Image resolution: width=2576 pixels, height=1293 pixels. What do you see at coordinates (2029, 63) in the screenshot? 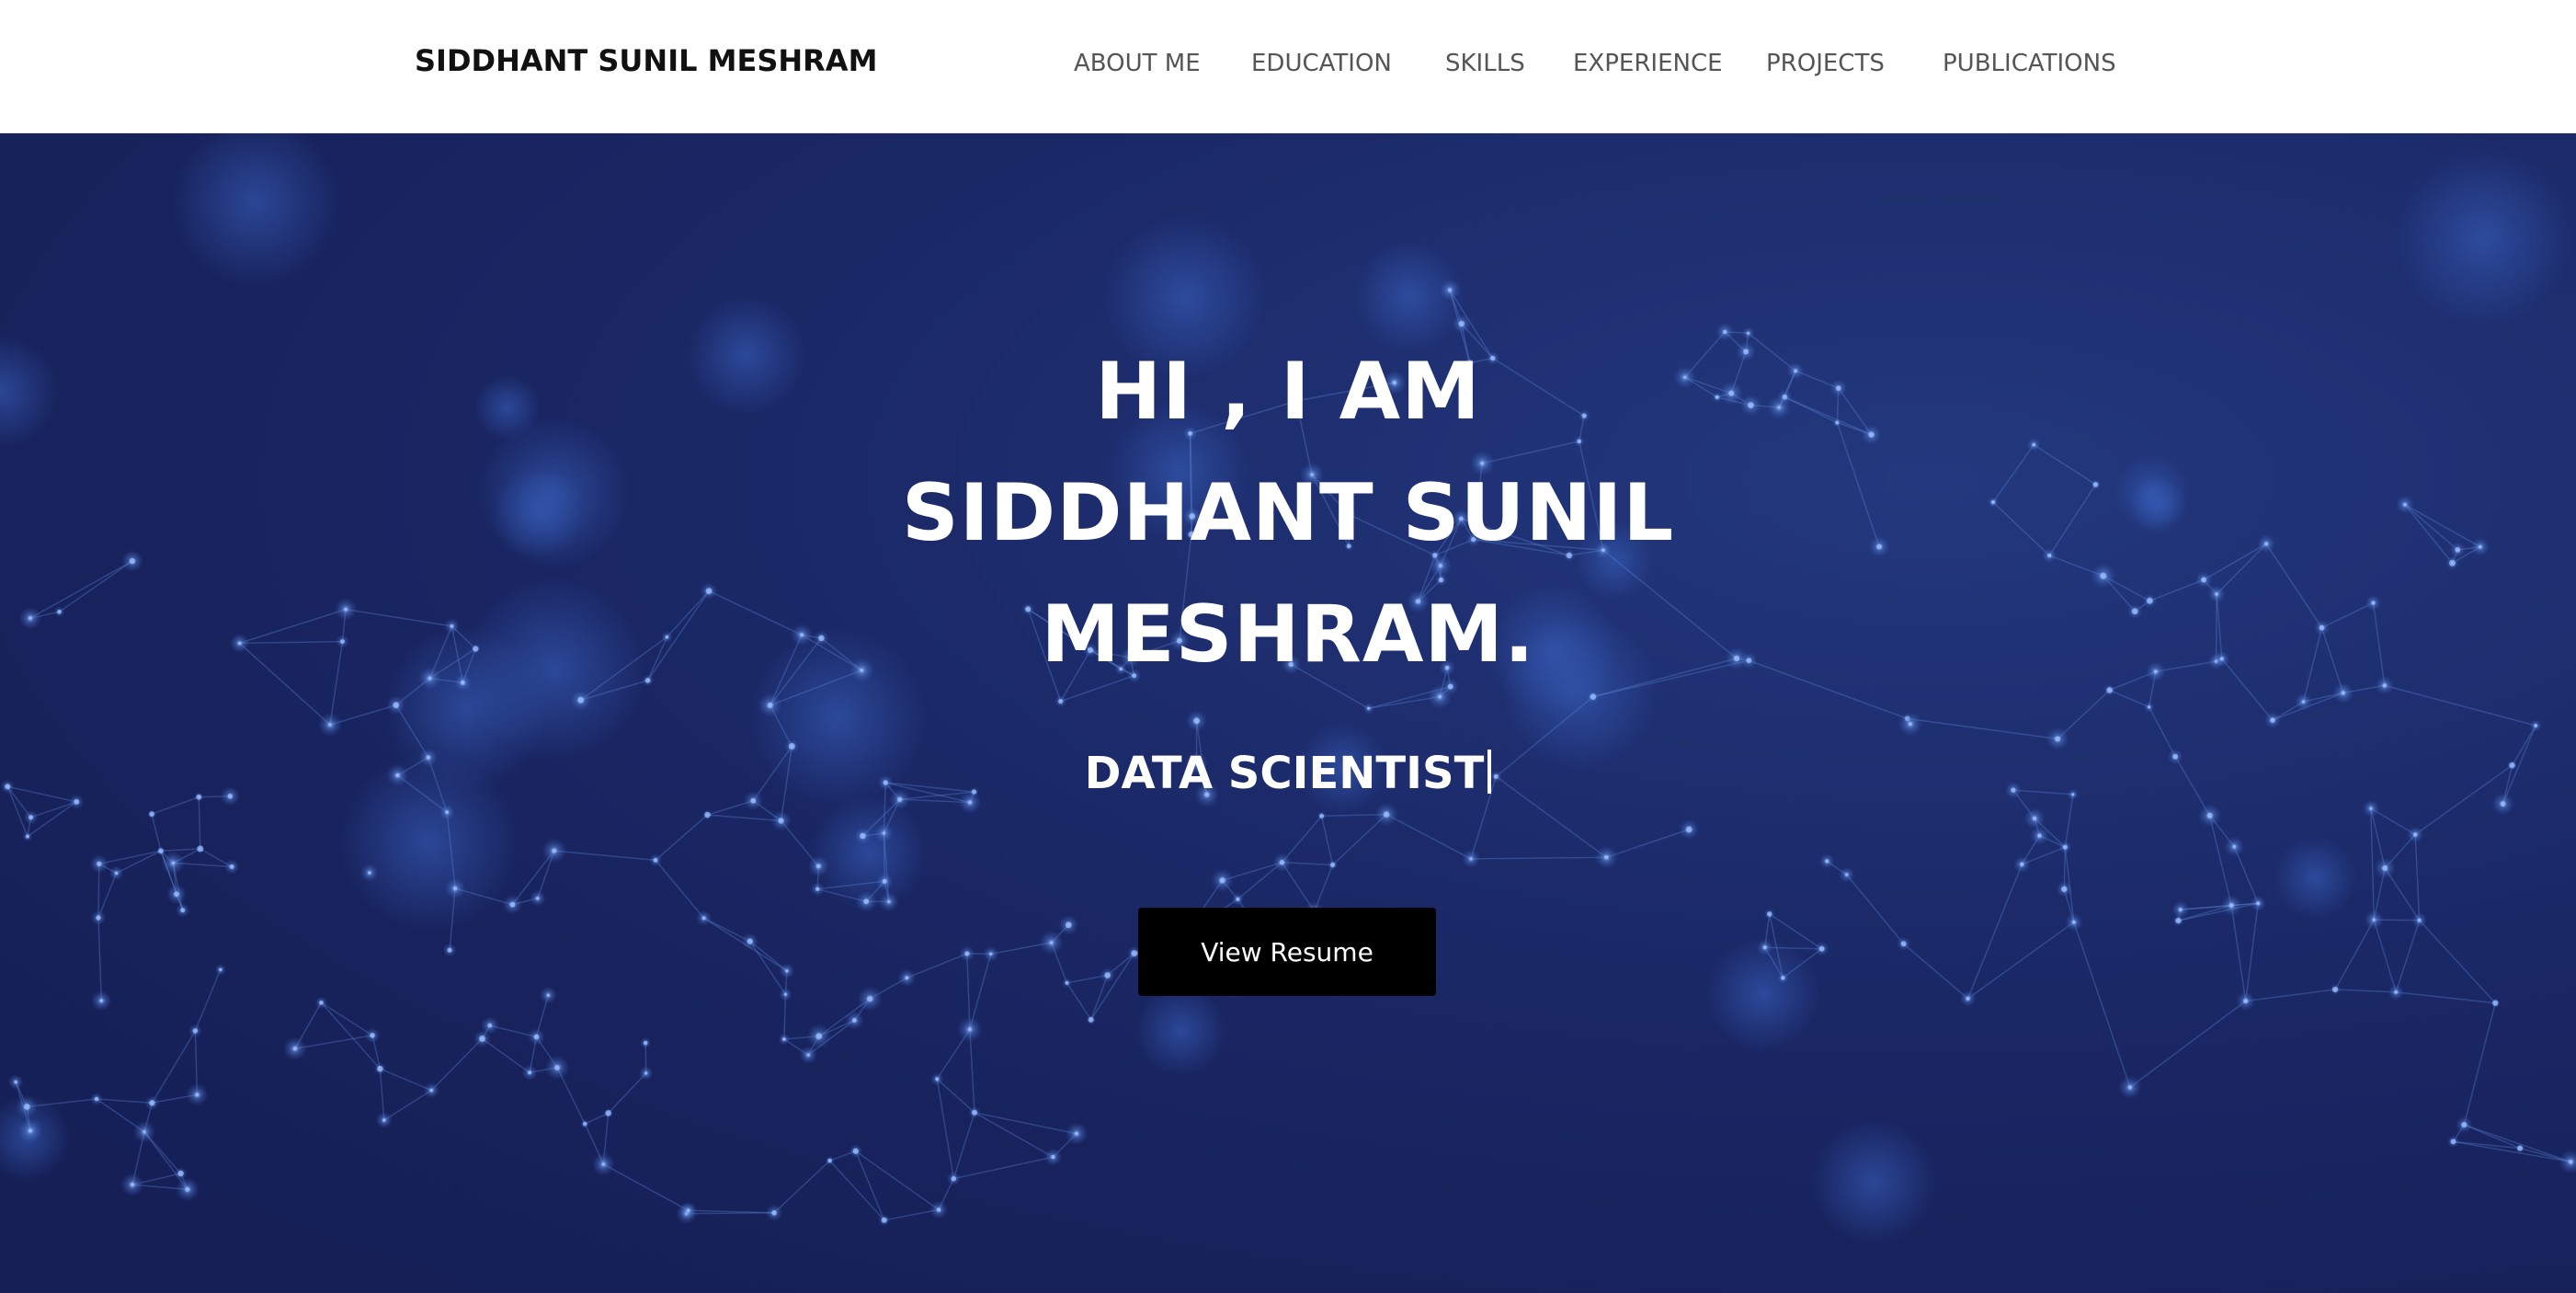
I see `nav-item-publications: PUBLICATIONS` at bounding box center [2029, 63].